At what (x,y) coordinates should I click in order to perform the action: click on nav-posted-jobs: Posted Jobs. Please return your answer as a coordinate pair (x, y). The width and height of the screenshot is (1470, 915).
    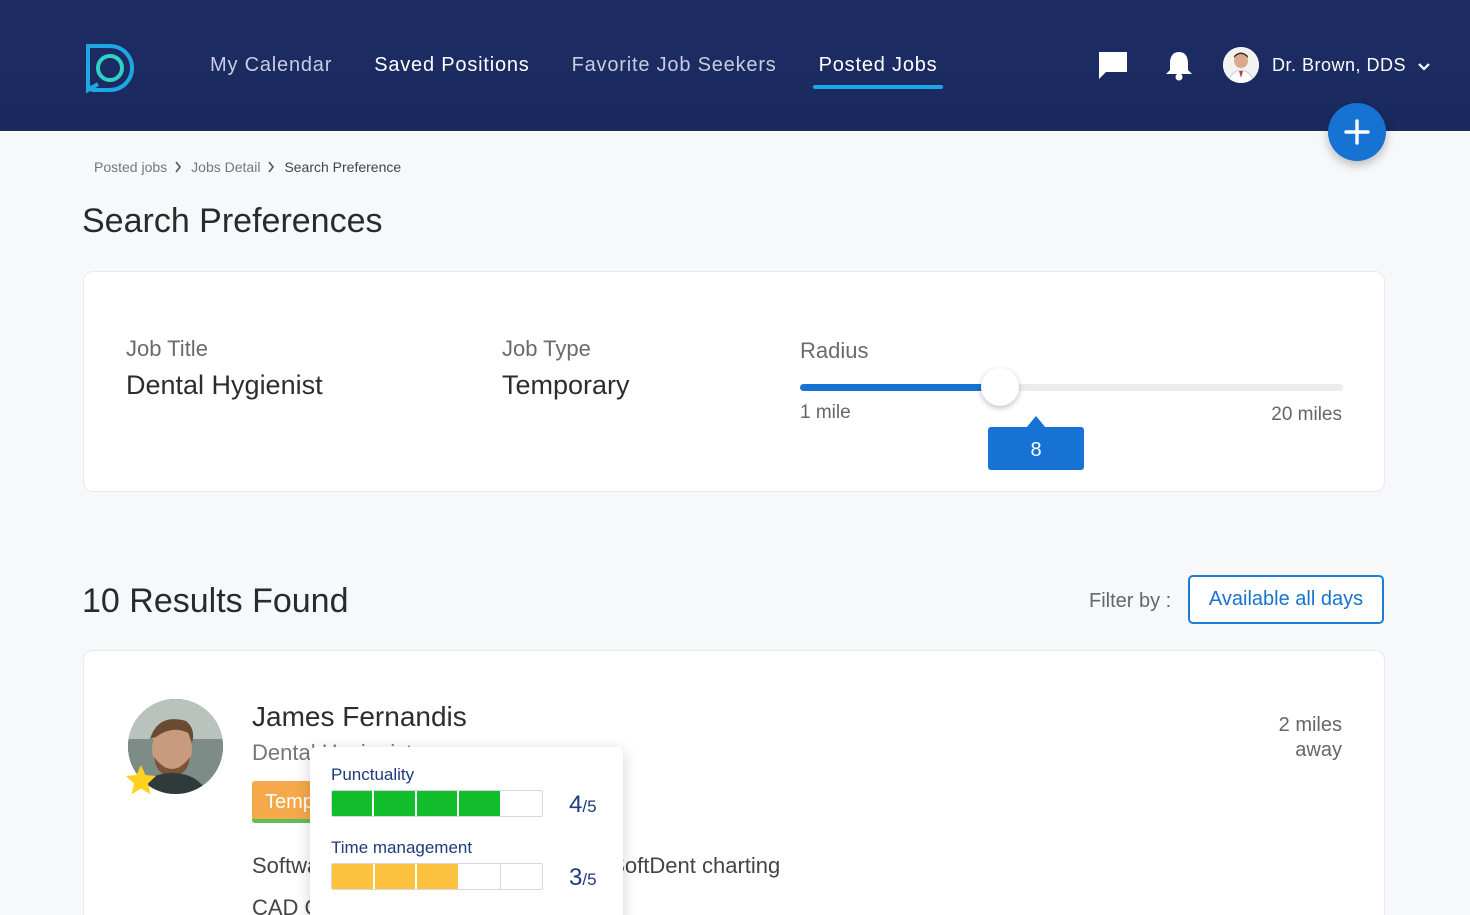
    Looking at the image, I should click on (878, 71).